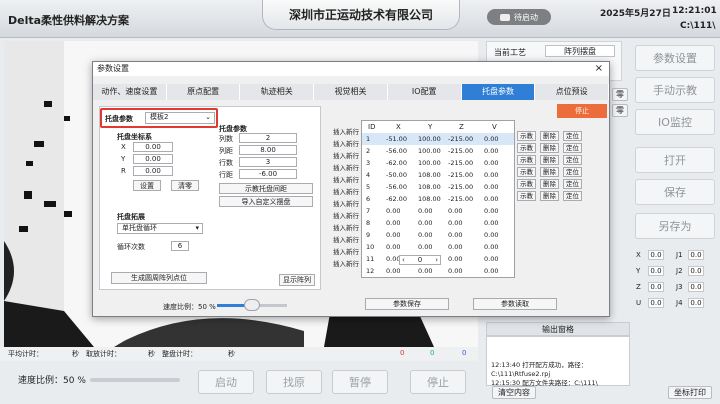 This screenshot has width=720, height=404. Describe the element at coordinates (436, 260) in the screenshot. I see `chevron-right-icon: ›` at that location.